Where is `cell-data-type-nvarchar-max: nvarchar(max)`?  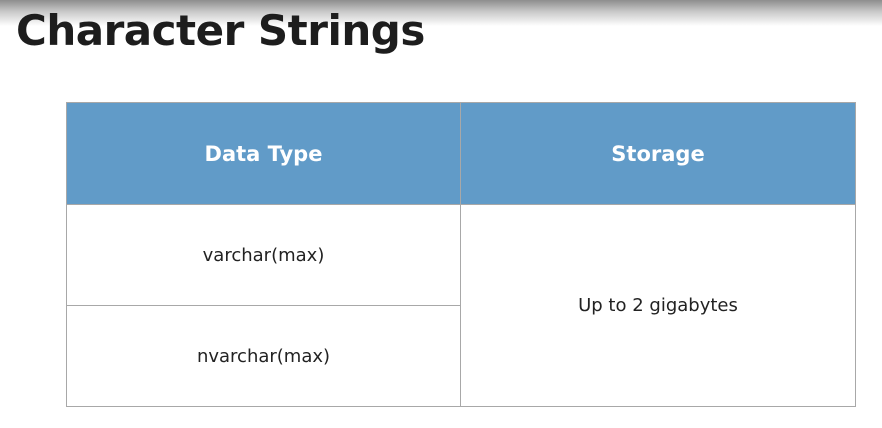
cell-data-type-nvarchar-max: nvarchar(max) is located at coordinates (263, 356).